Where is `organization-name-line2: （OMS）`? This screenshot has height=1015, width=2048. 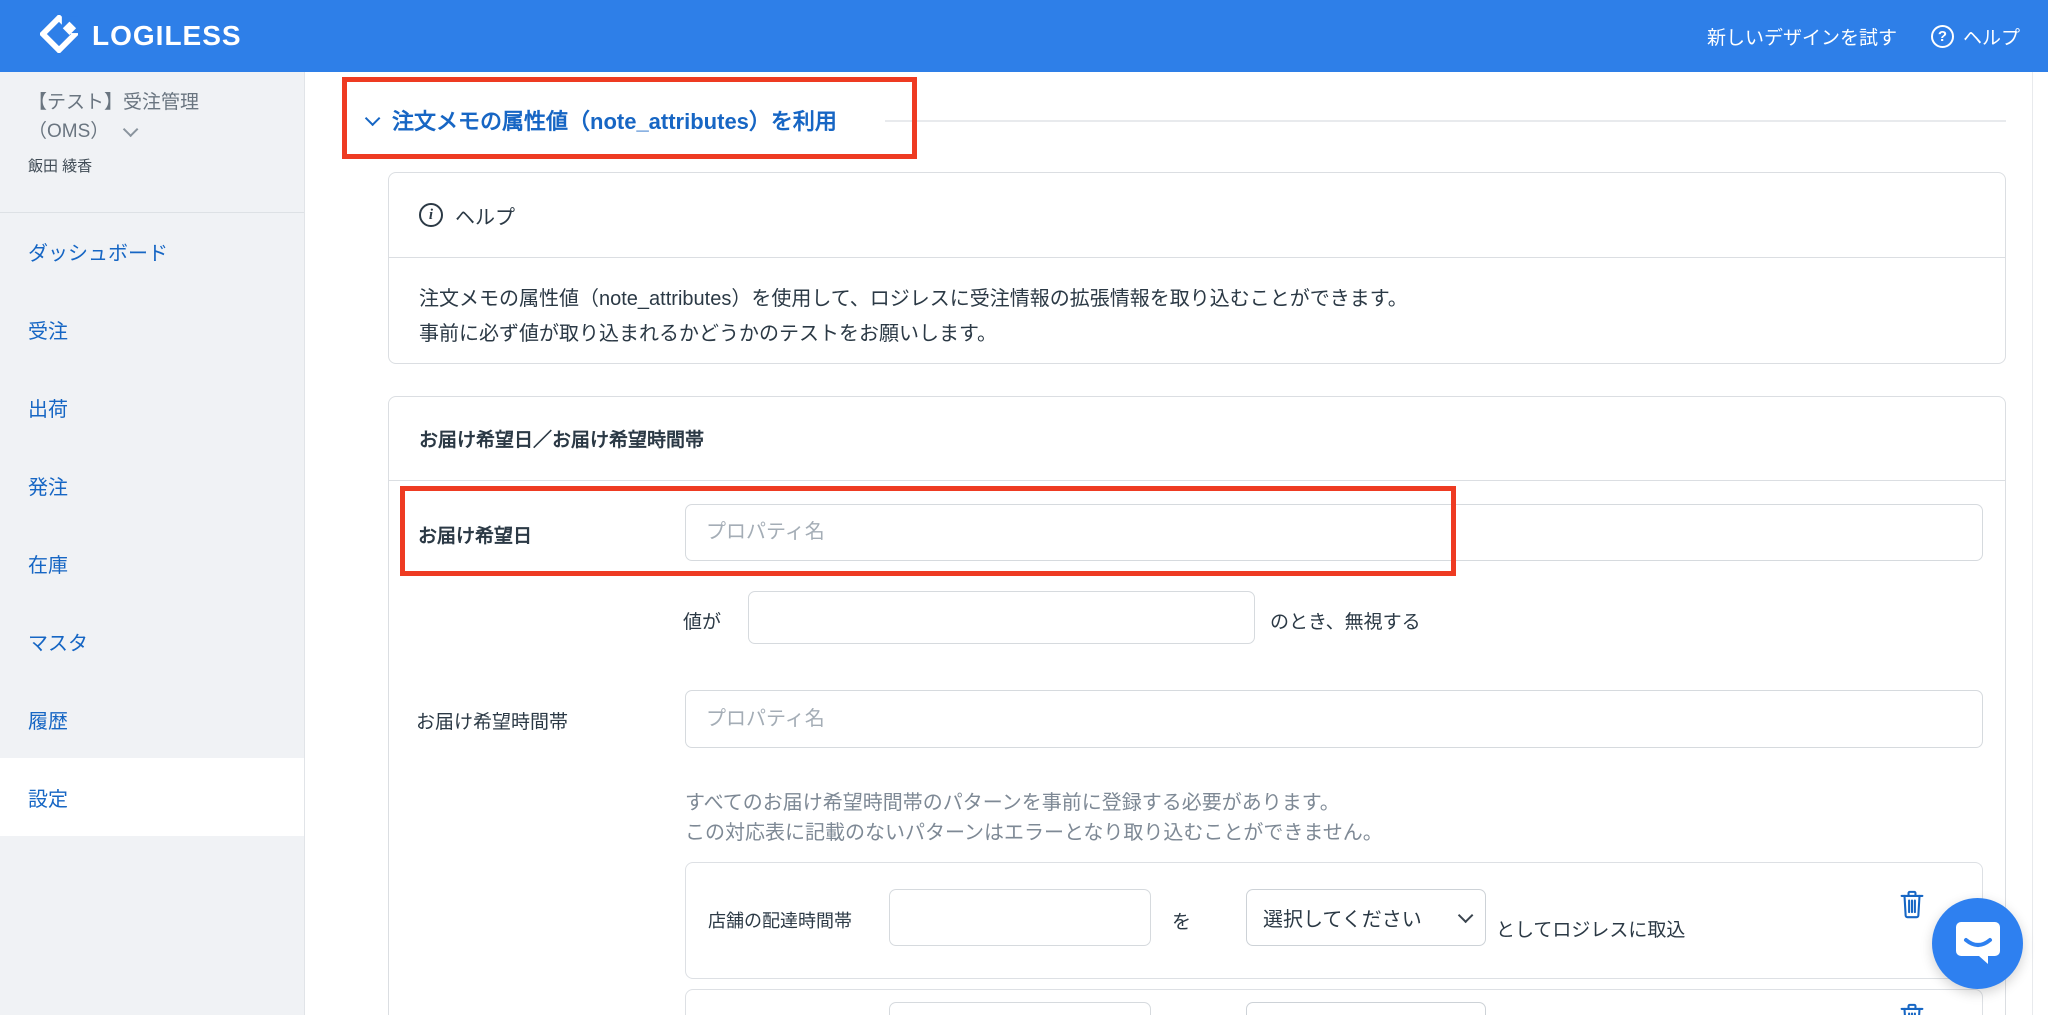
organization-name-line2: （OMS） is located at coordinates (69, 131).